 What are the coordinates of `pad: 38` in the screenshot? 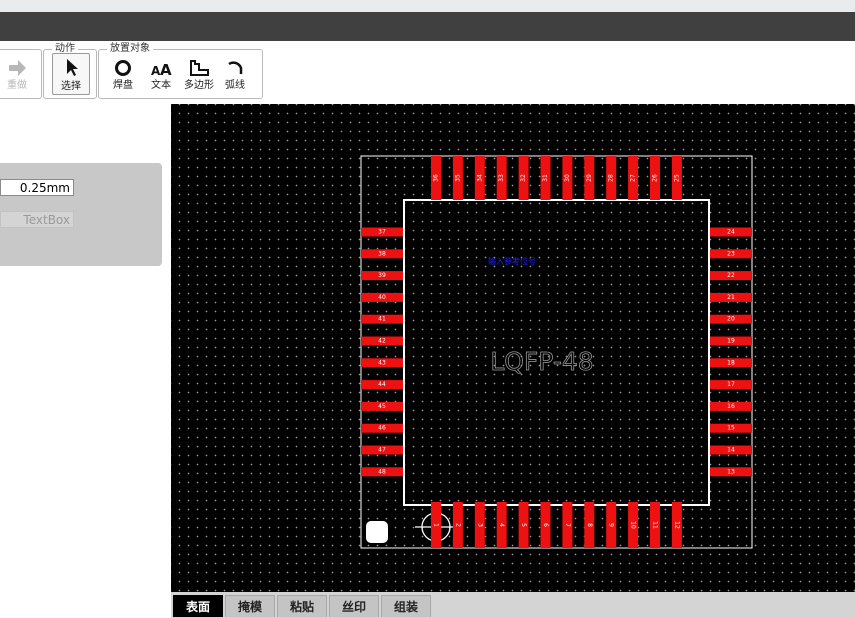 It's located at (382, 254).